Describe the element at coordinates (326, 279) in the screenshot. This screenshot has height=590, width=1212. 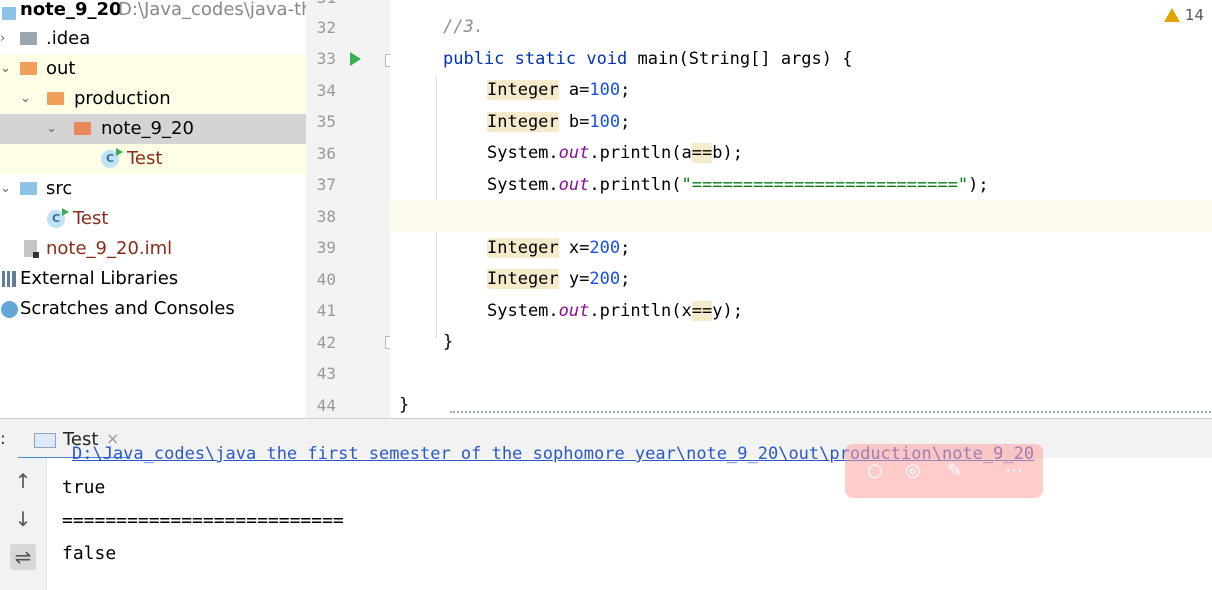
I see `line-number: 40` at that location.